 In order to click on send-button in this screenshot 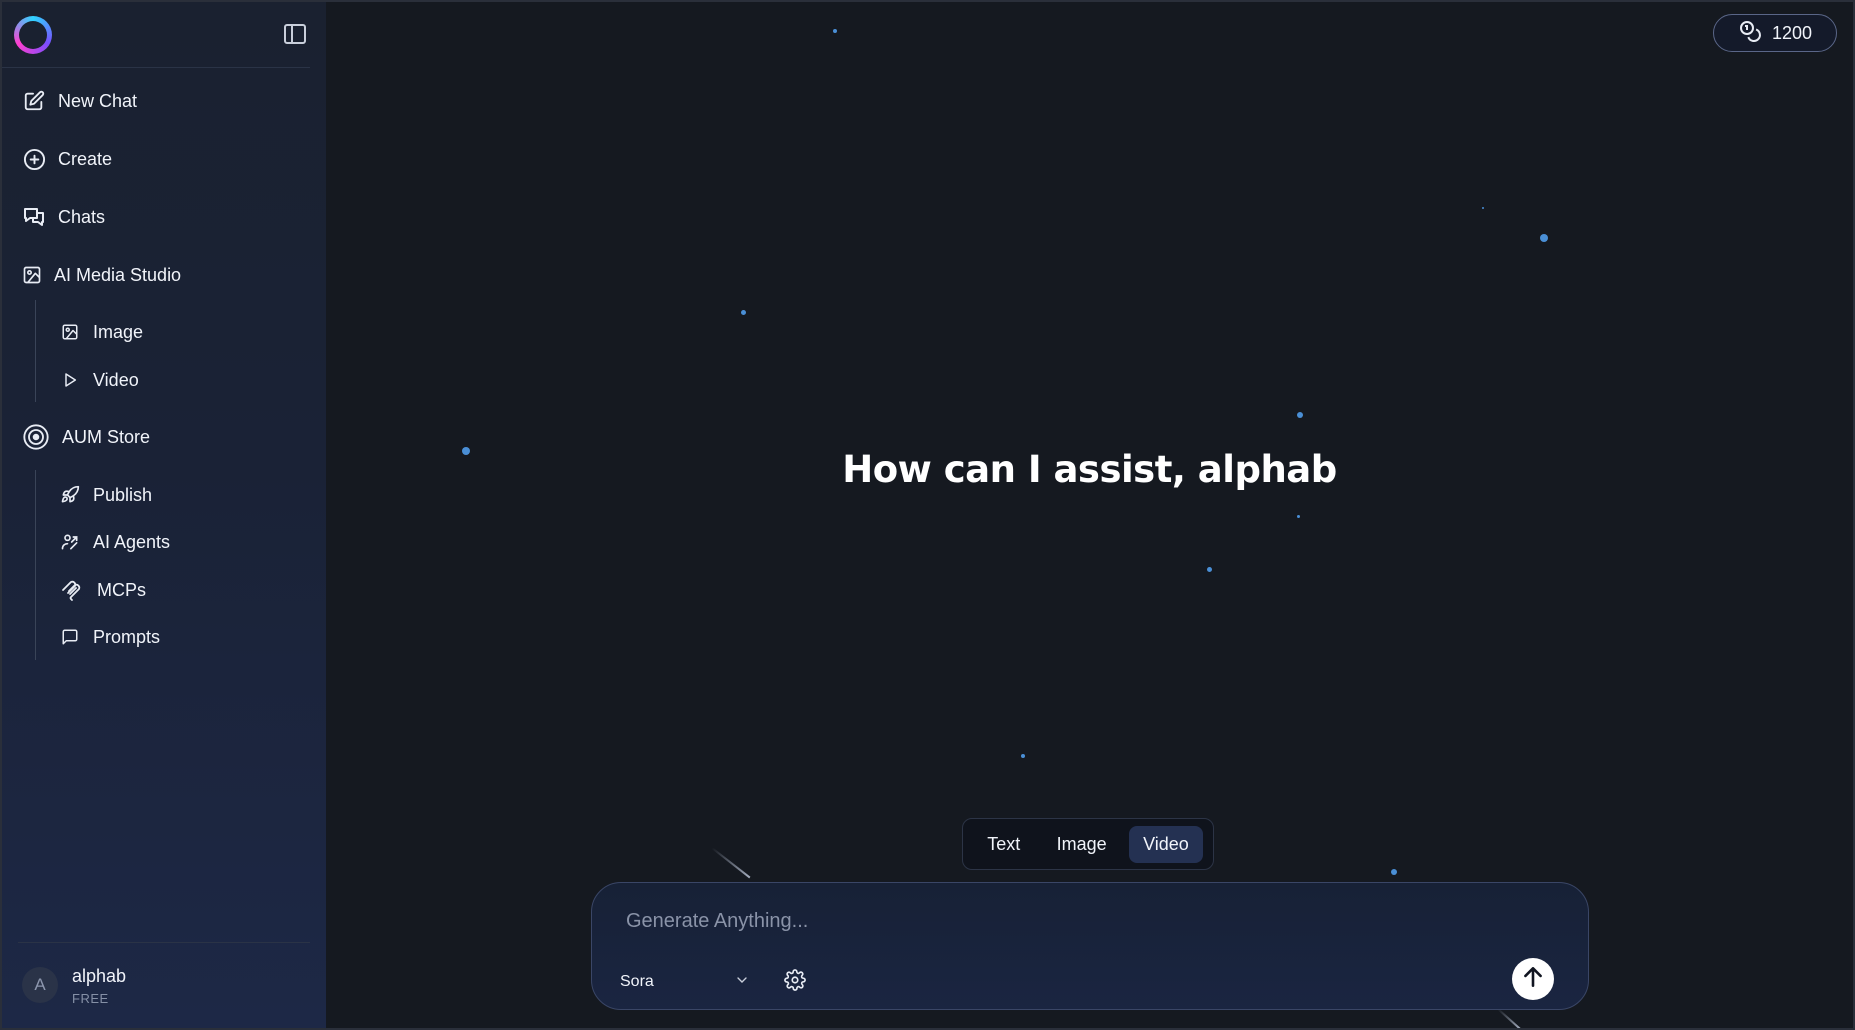, I will do `click(1533, 979)`.